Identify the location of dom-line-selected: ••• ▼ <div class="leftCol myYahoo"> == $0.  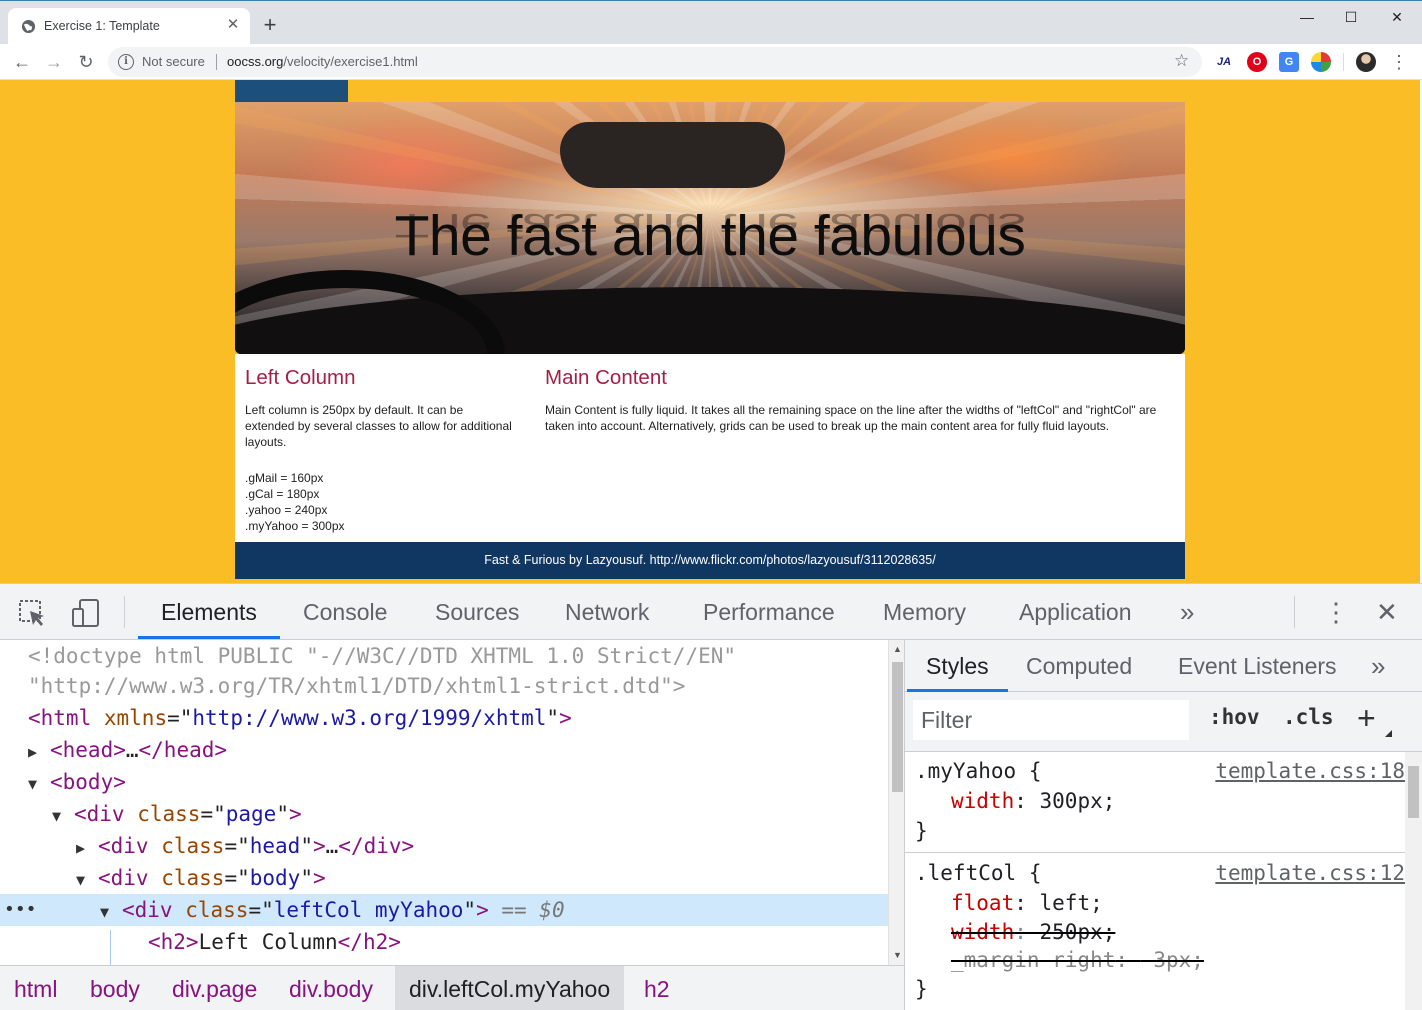
(444, 910).